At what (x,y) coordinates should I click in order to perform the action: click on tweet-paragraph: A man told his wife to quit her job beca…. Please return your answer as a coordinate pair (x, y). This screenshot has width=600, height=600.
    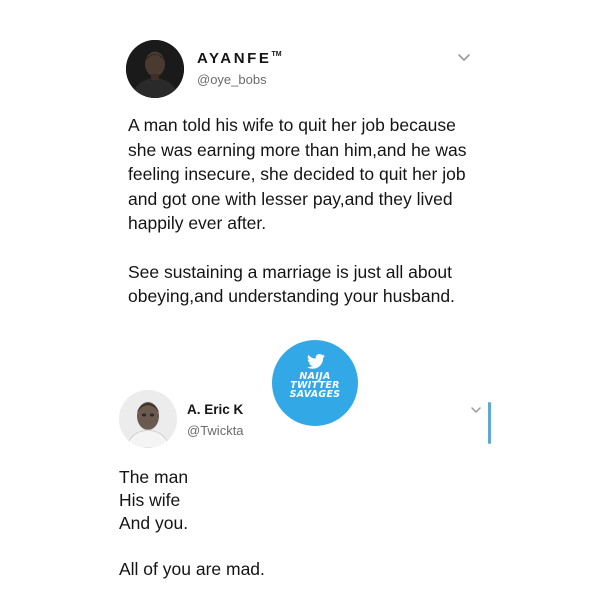
    Looking at the image, I should click on (297, 174).